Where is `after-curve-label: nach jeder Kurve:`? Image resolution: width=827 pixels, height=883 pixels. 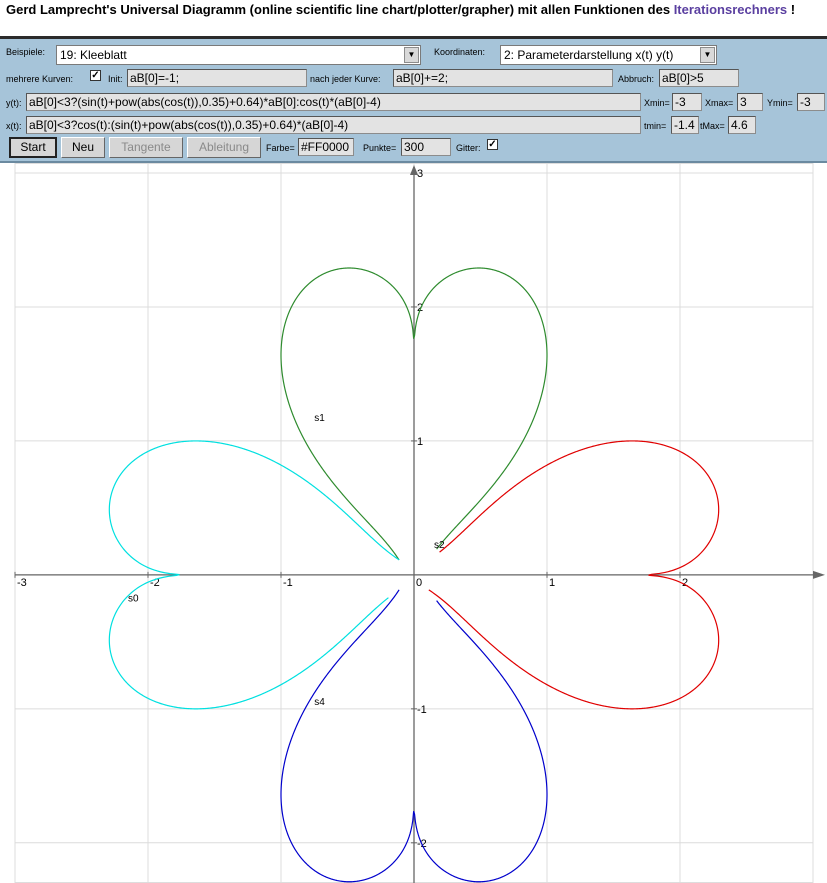 after-curve-label: nach jeder Kurve: is located at coordinates (345, 79).